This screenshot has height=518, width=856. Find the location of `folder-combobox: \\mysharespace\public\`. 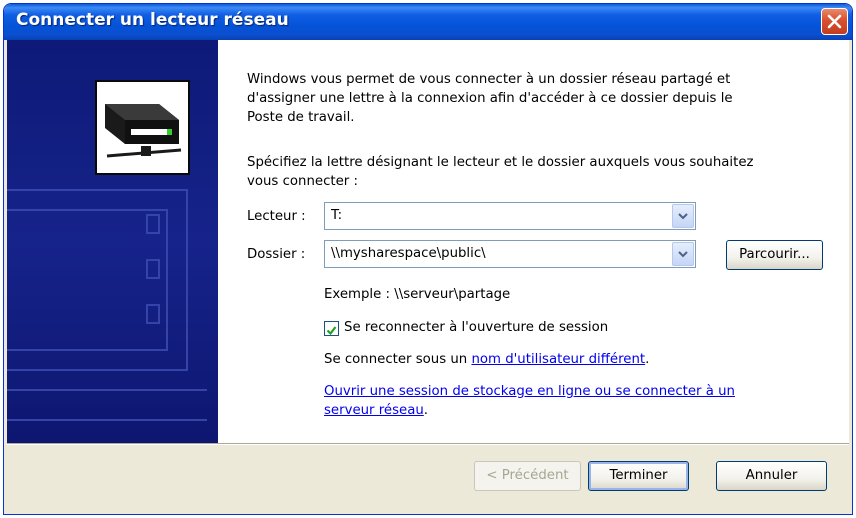

folder-combobox: \\mysharespace\public\ is located at coordinates (510, 254).